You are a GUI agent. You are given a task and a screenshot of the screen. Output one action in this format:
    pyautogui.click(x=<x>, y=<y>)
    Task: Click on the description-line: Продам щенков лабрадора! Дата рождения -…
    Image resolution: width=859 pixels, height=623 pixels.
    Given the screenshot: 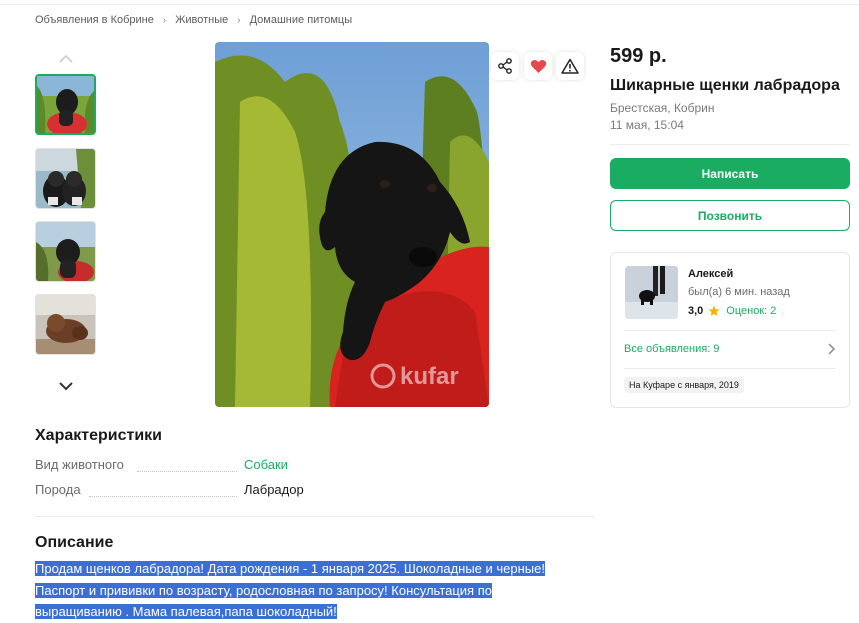 What is the action you would take?
    pyautogui.click(x=290, y=568)
    